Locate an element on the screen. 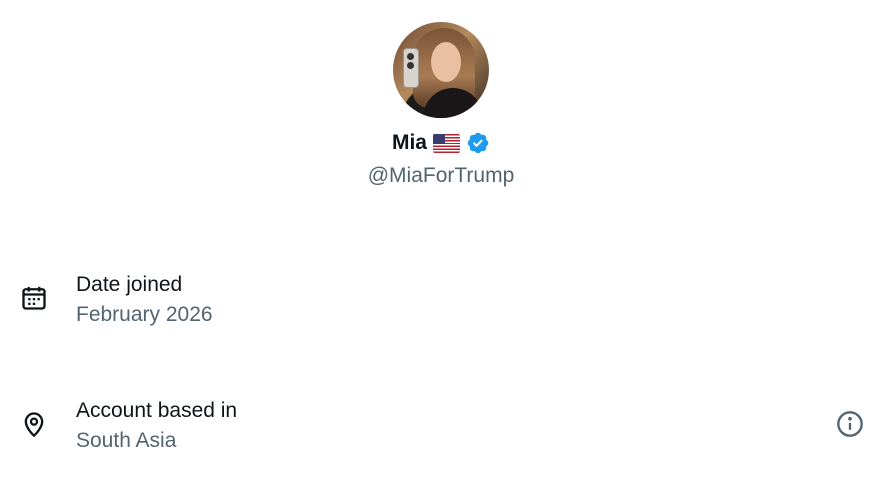 The image size is (882, 501). display-name: Mia is located at coordinates (409, 142).